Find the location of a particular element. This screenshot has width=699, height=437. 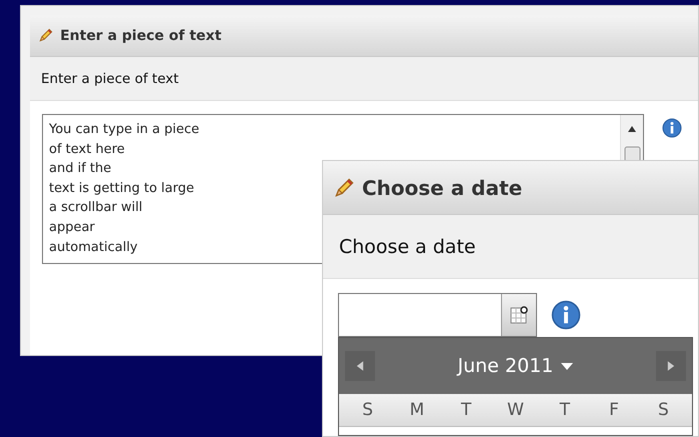

next-month-button is located at coordinates (671, 366).